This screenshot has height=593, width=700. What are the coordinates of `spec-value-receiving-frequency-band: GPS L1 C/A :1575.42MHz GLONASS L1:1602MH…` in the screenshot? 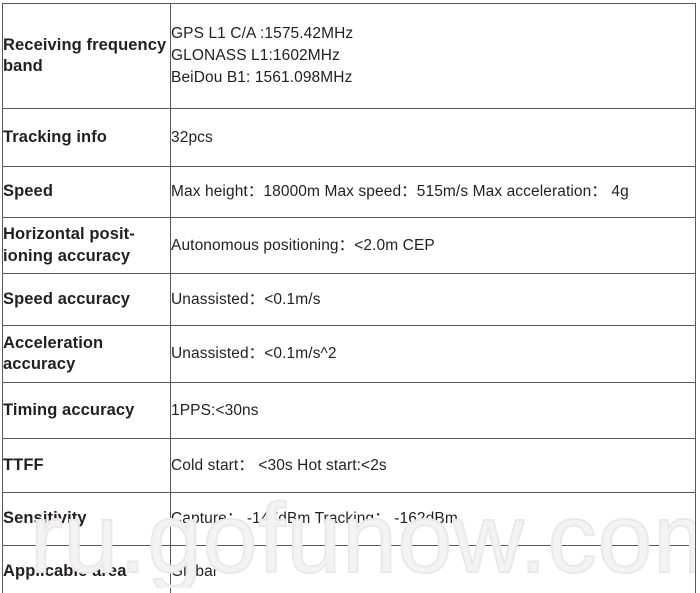 It's located at (433, 56).